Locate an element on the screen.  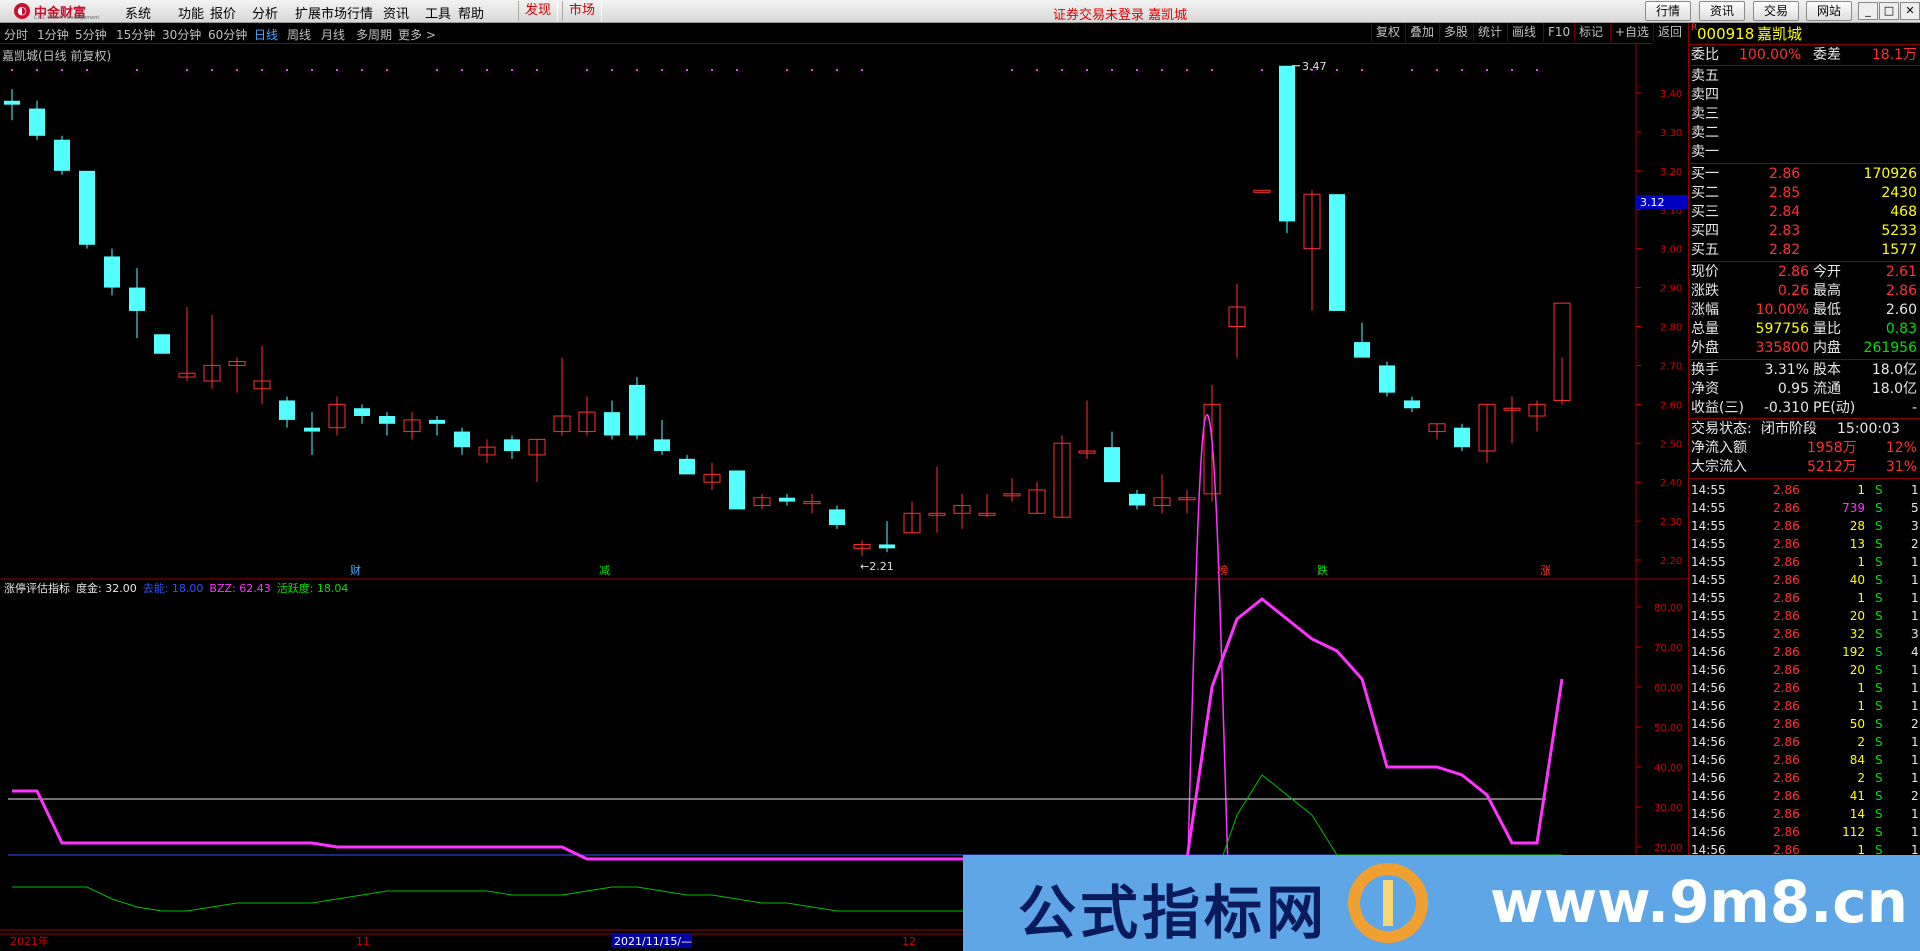
tick-row: 14:56 2.86 2 S 1 is located at coordinates (1804, 778).